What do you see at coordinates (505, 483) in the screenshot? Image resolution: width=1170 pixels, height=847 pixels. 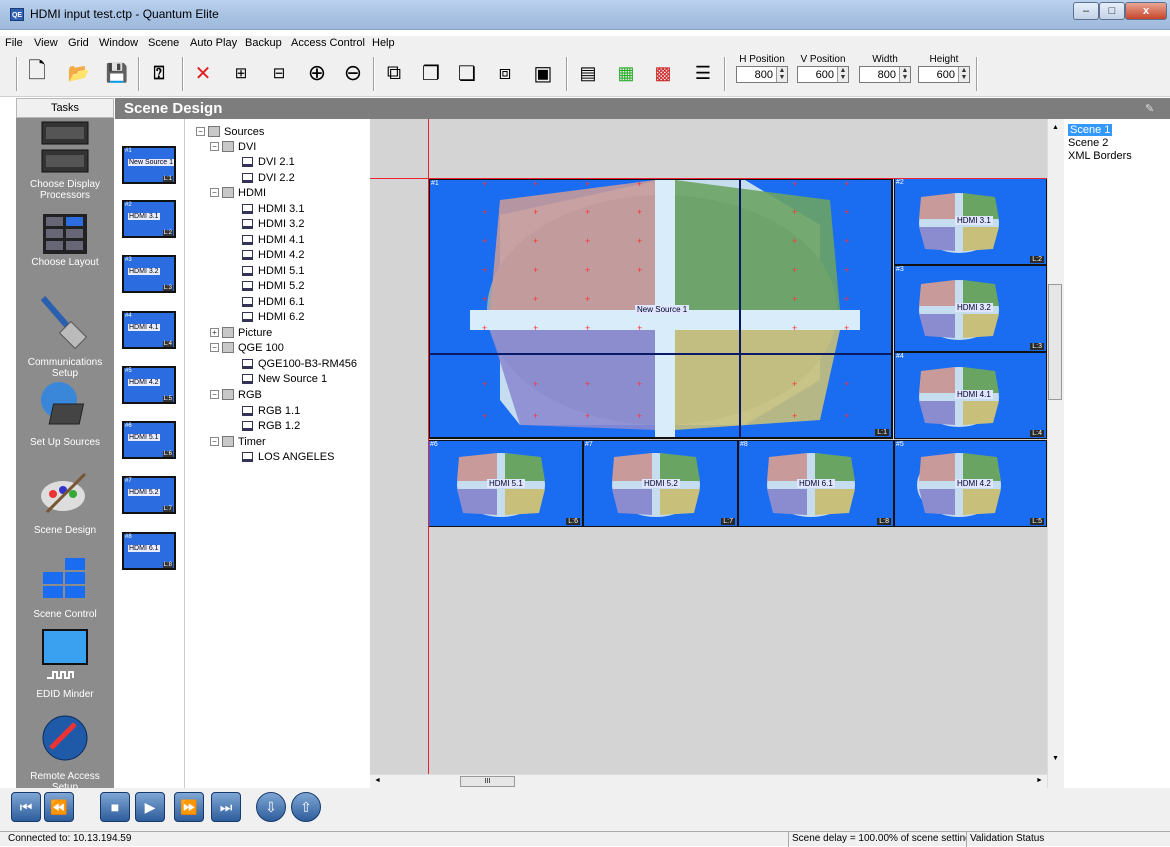 I see `scene-window: #6 HDMI 5.1 L:6` at bounding box center [505, 483].